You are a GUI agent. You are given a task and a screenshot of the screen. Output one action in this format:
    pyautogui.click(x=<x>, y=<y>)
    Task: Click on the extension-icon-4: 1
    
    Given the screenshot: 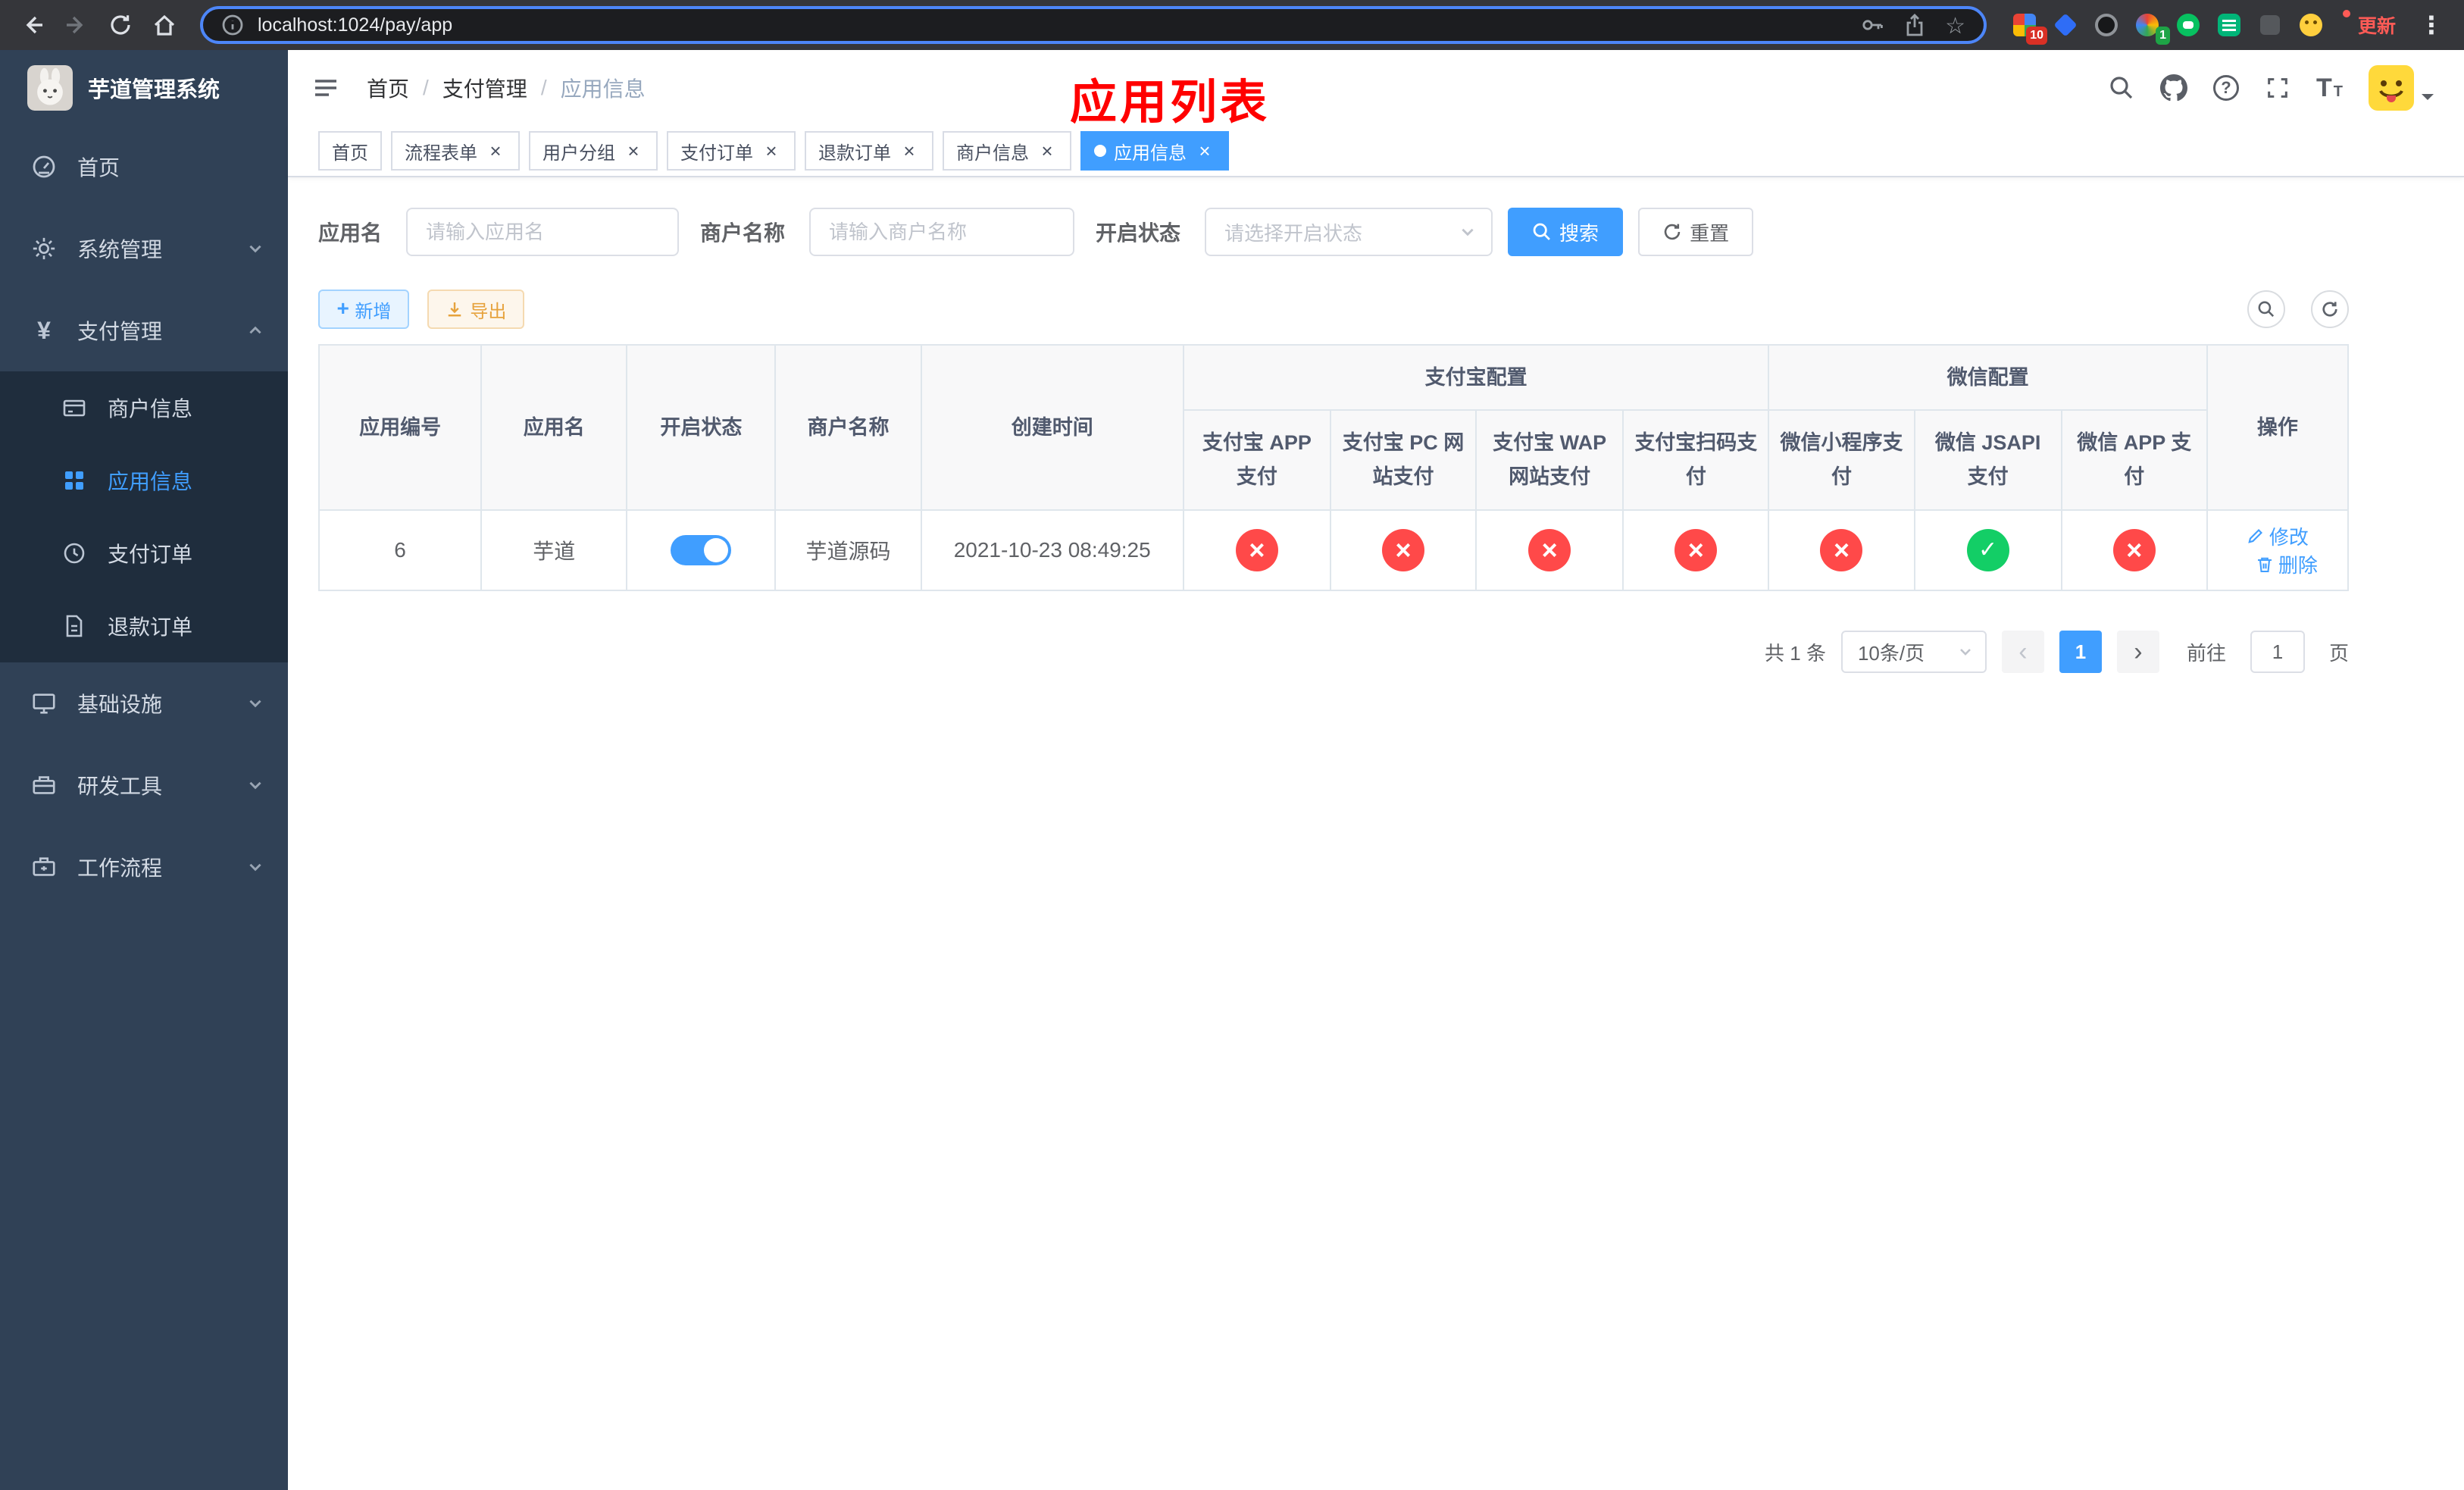 What is the action you would take?
    pyautogui.click(x=2152, y=28)
    